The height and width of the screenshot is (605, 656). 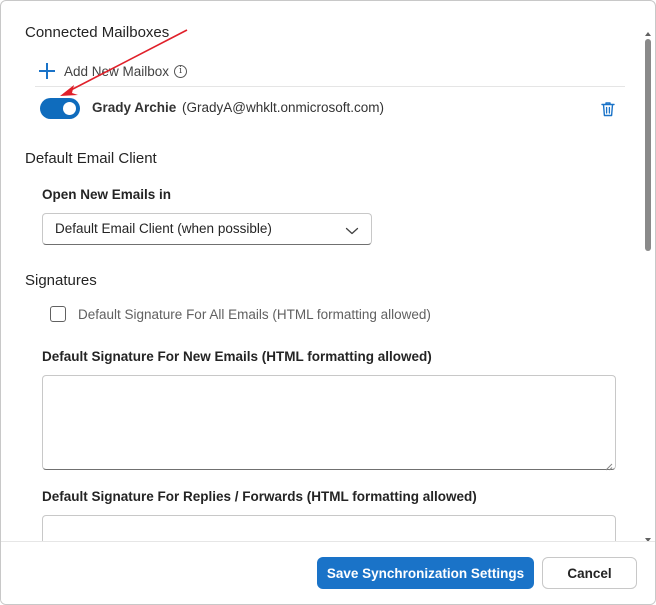 What do you see at coordinates (61, 280) in the screenshot?
I see `signatures-heading: Signatures` at bounding box center [61, 280].